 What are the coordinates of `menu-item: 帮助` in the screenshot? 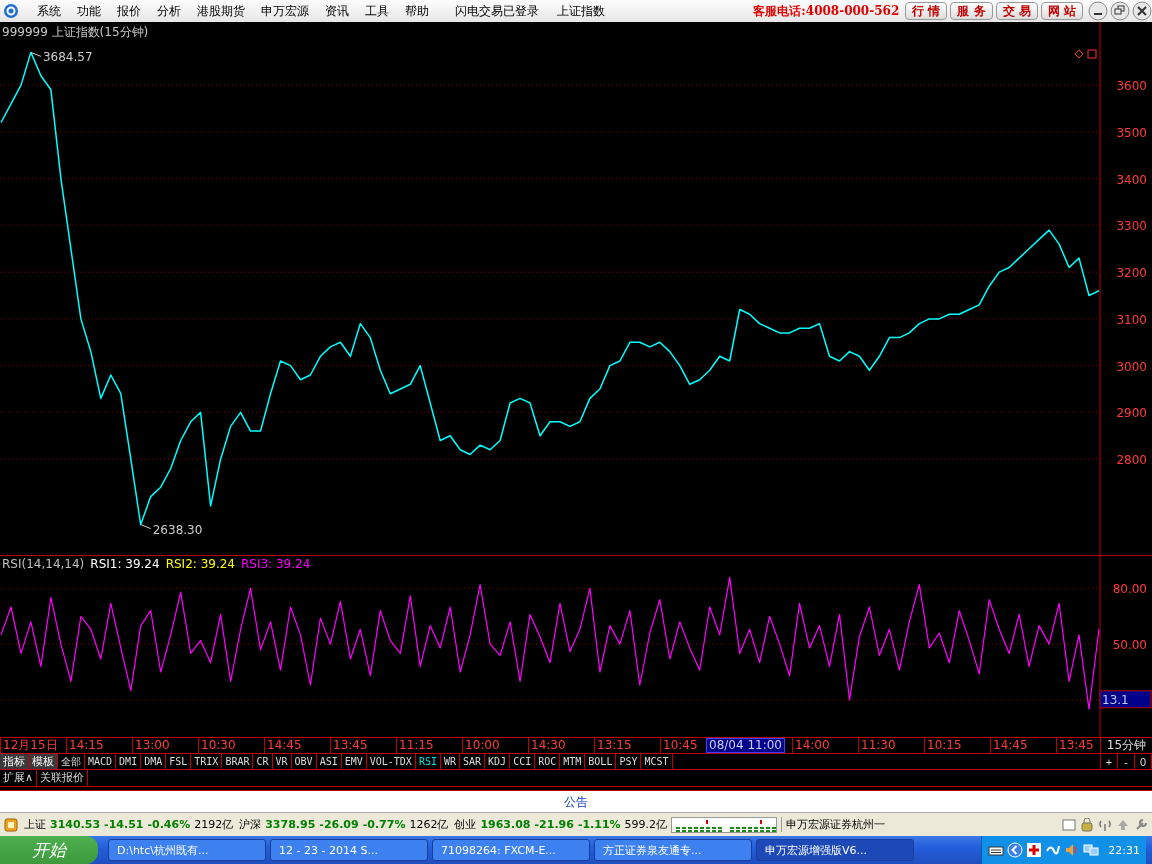 It's located at (417, 11).